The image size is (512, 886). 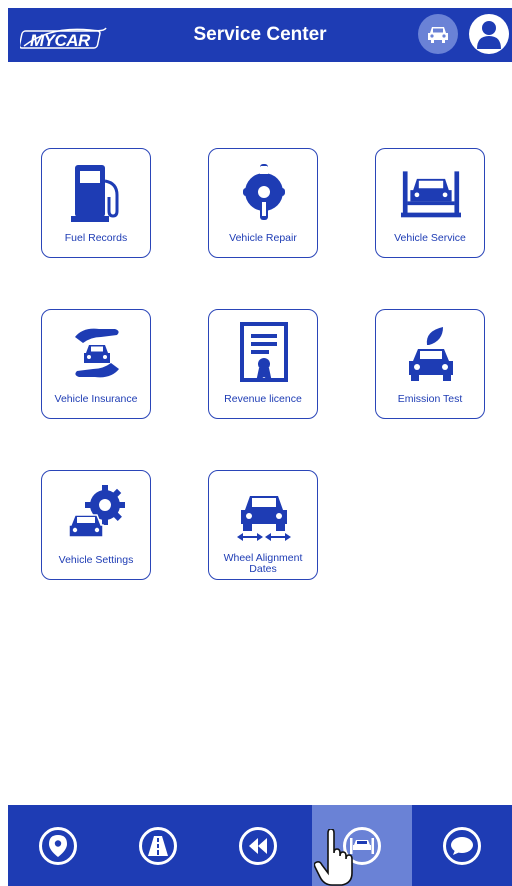 I want to click on nav-back, so click(x=258, y=845).